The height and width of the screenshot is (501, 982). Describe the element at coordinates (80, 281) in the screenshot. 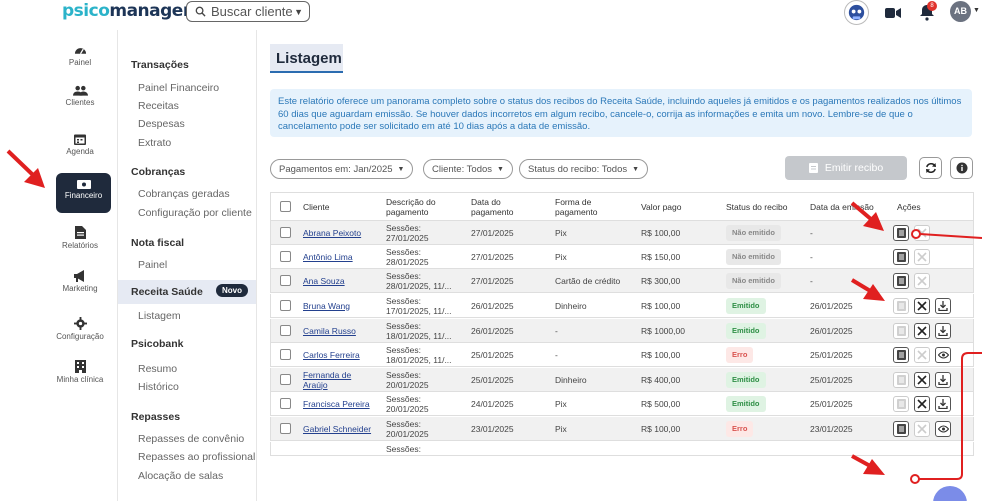

I see `nav-marketing: Marketing` at that location.